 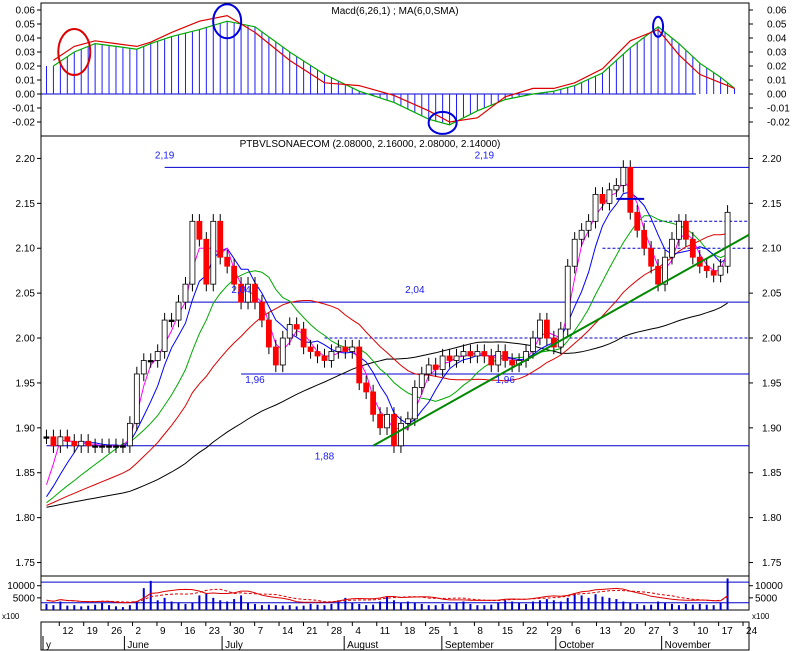 What do you see at coordinates (117, 631) in the screenshot?
I see `x-day-label: 26` at bounding box center [117, 631].